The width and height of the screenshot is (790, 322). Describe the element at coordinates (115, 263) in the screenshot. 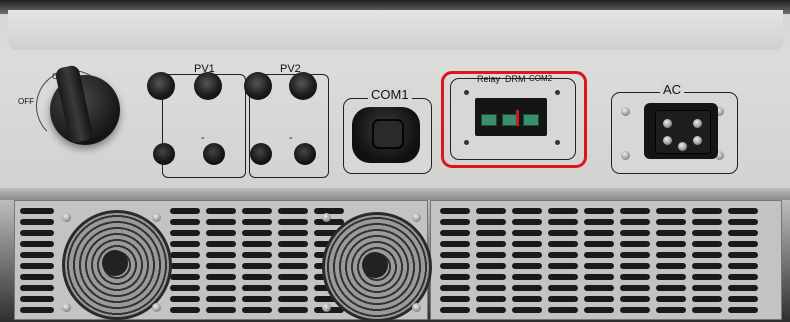

I see `fan-left-hub` at that location.